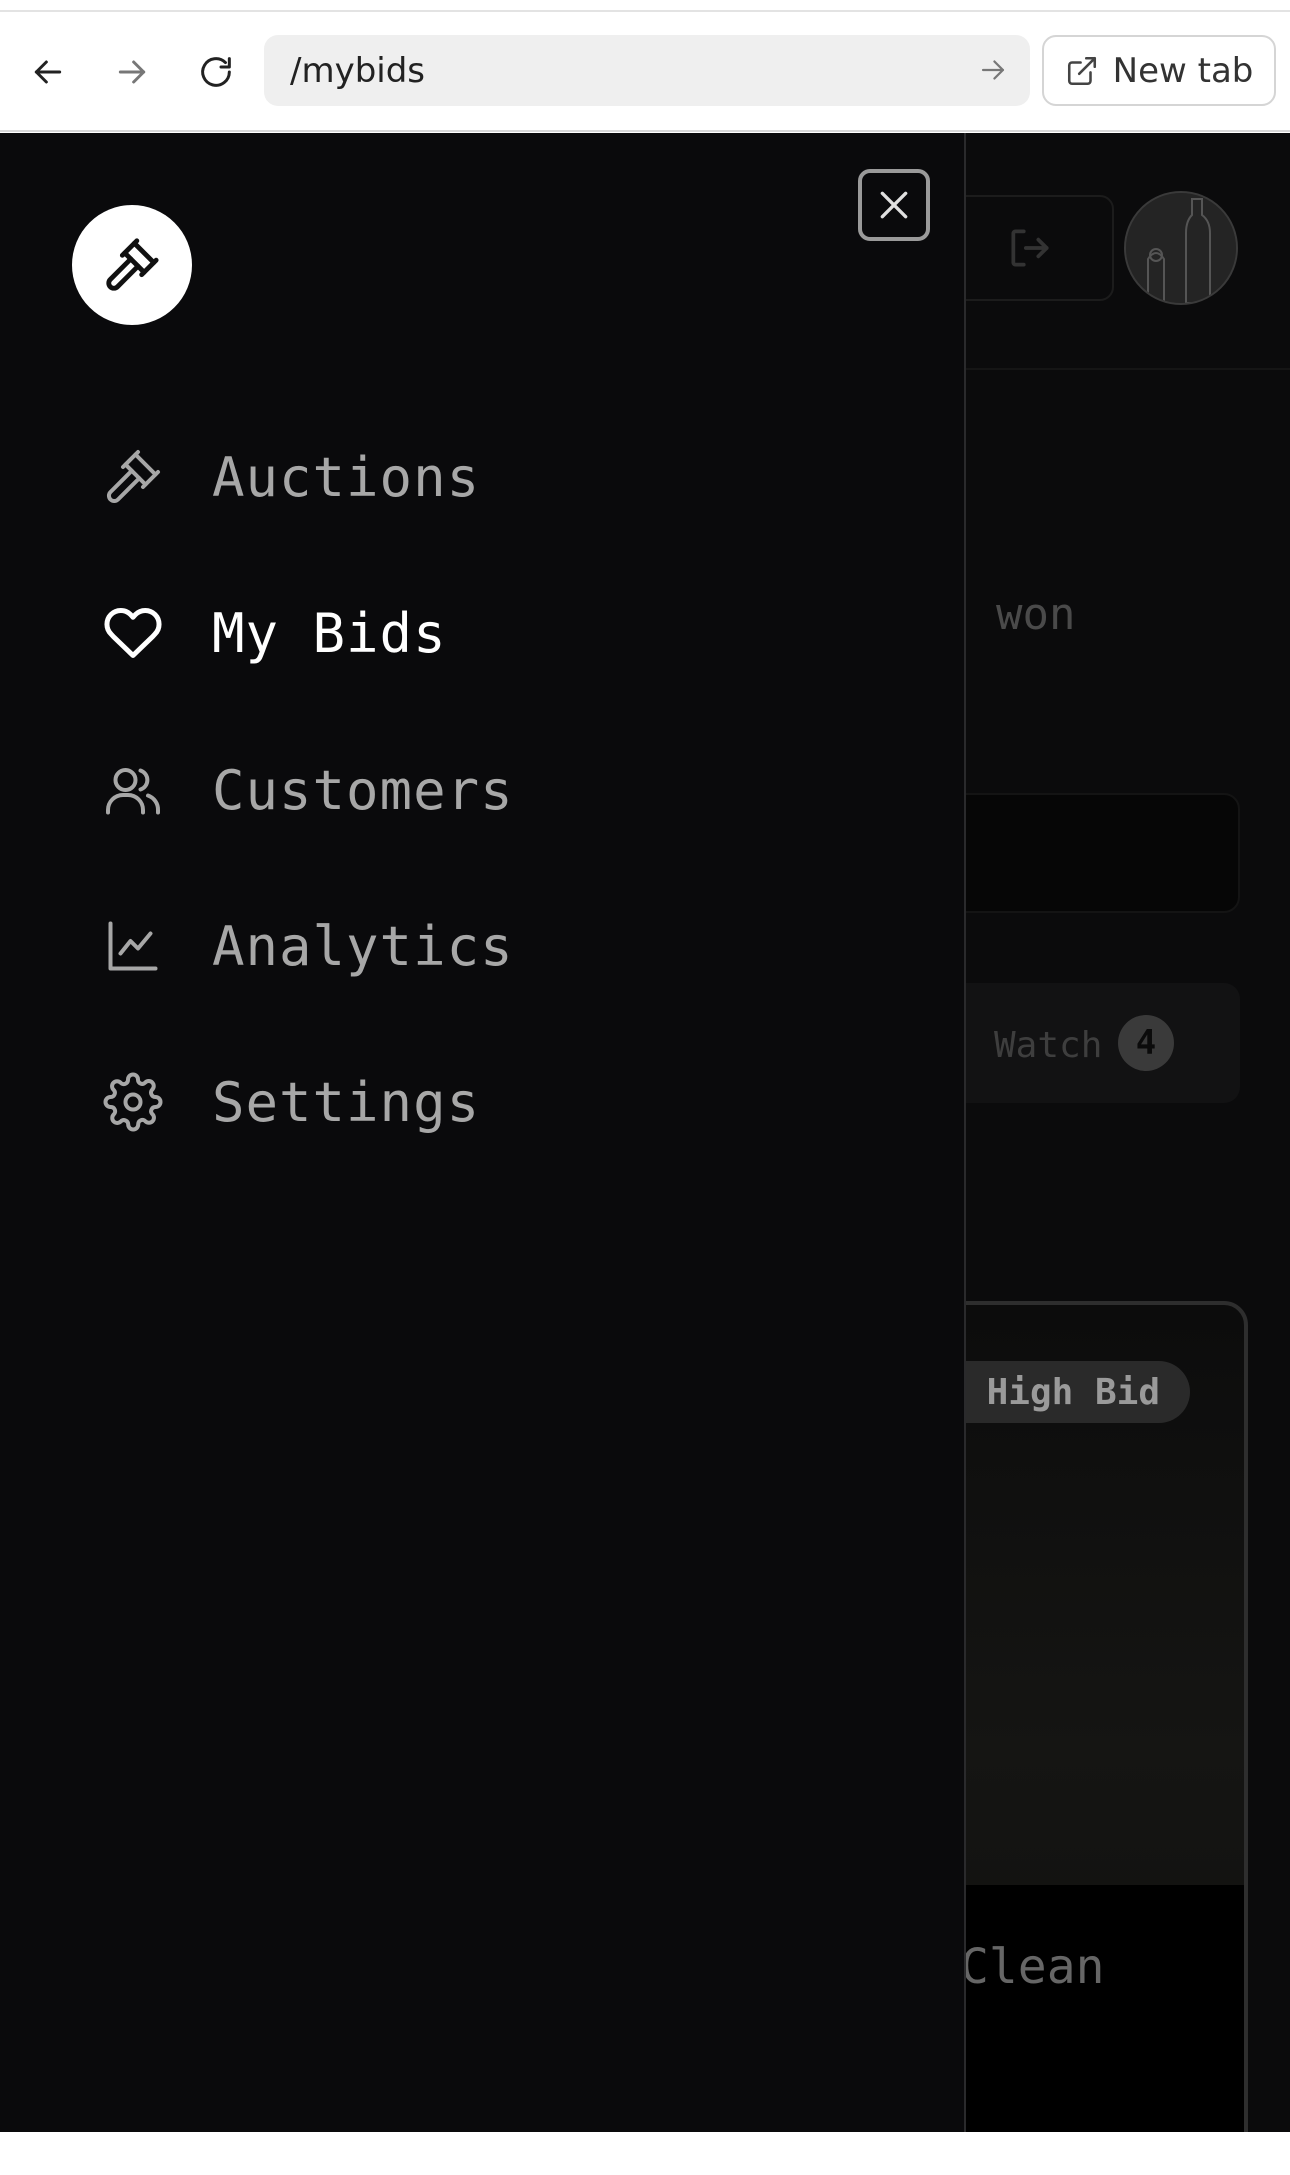 This screenshot has height=2175, width=1290. What do you see at coordinates (133, 946) in the screenshot?
I see `line-chart-icon` at bounding box center [133, 946].